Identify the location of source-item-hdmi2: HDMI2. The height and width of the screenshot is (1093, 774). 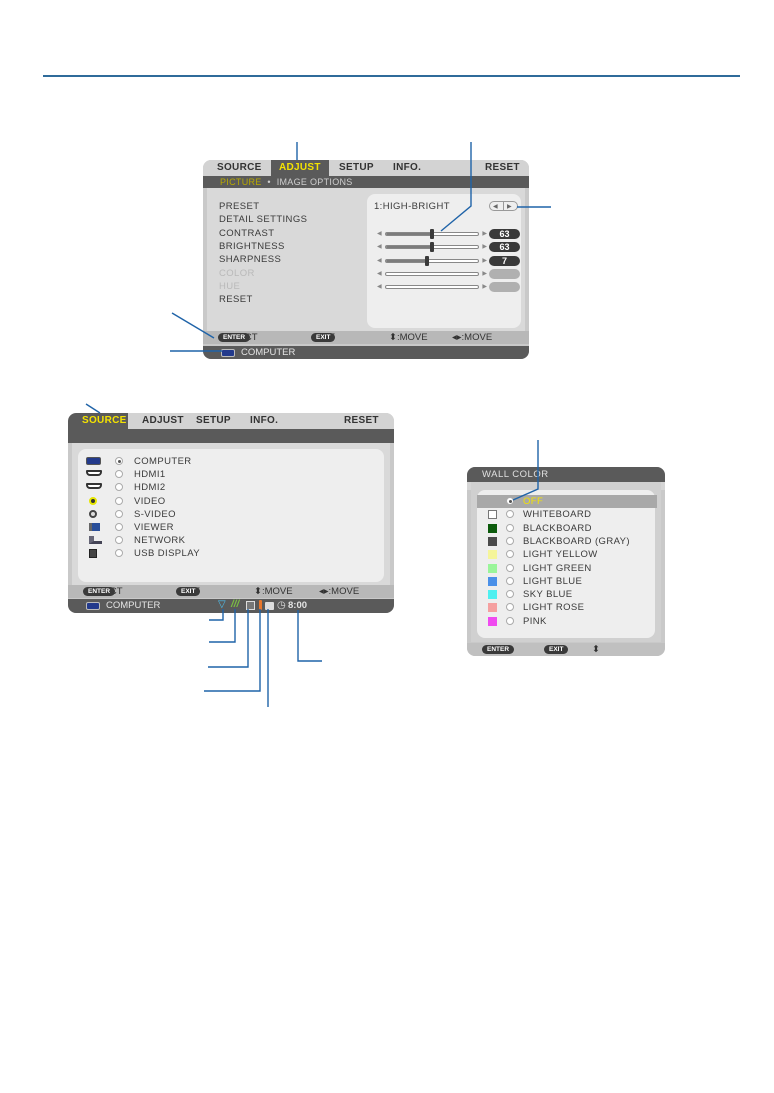
(150, 487).